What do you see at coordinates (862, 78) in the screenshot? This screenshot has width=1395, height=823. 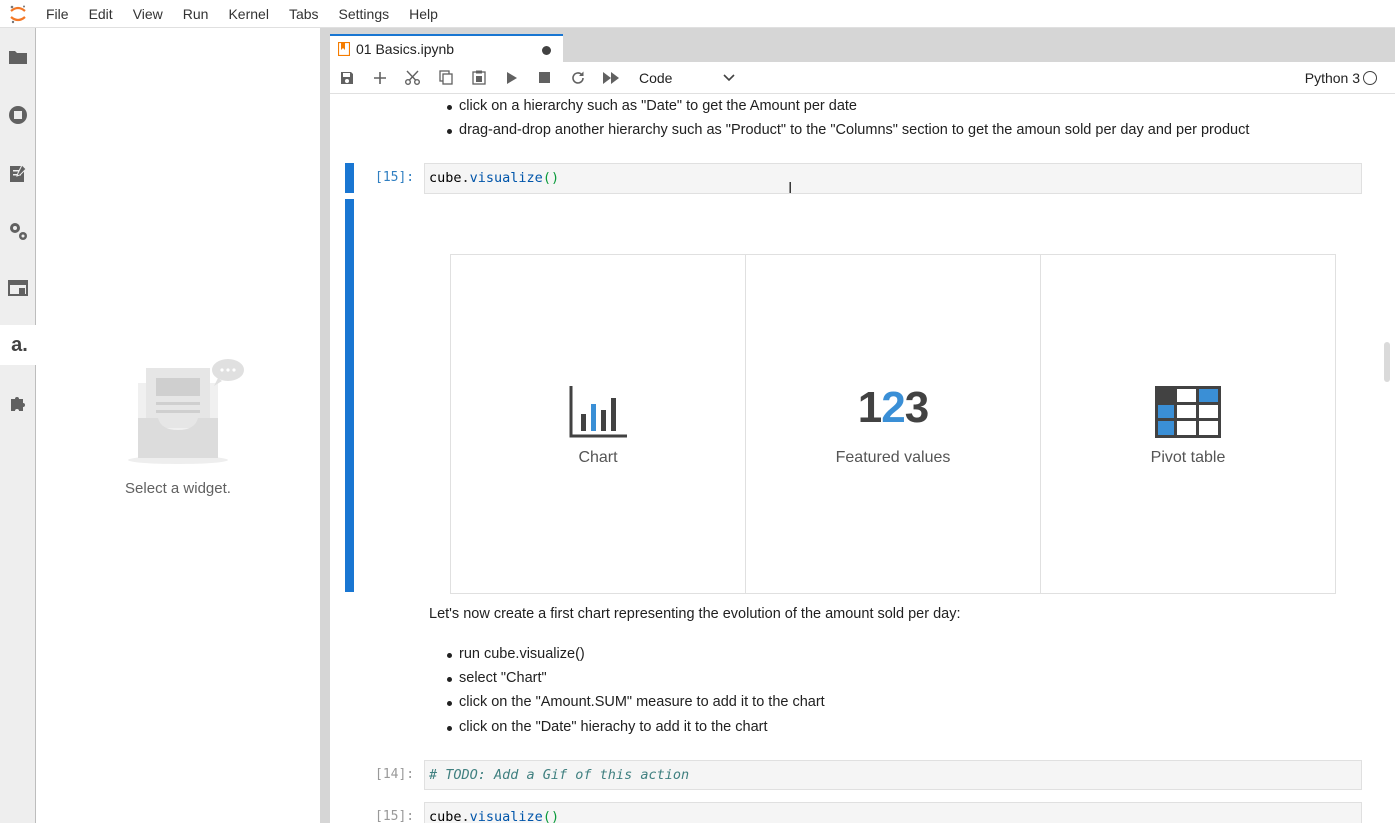 I see `notebook-toolbar: Code Python 3` at bounding box center [862, 78].